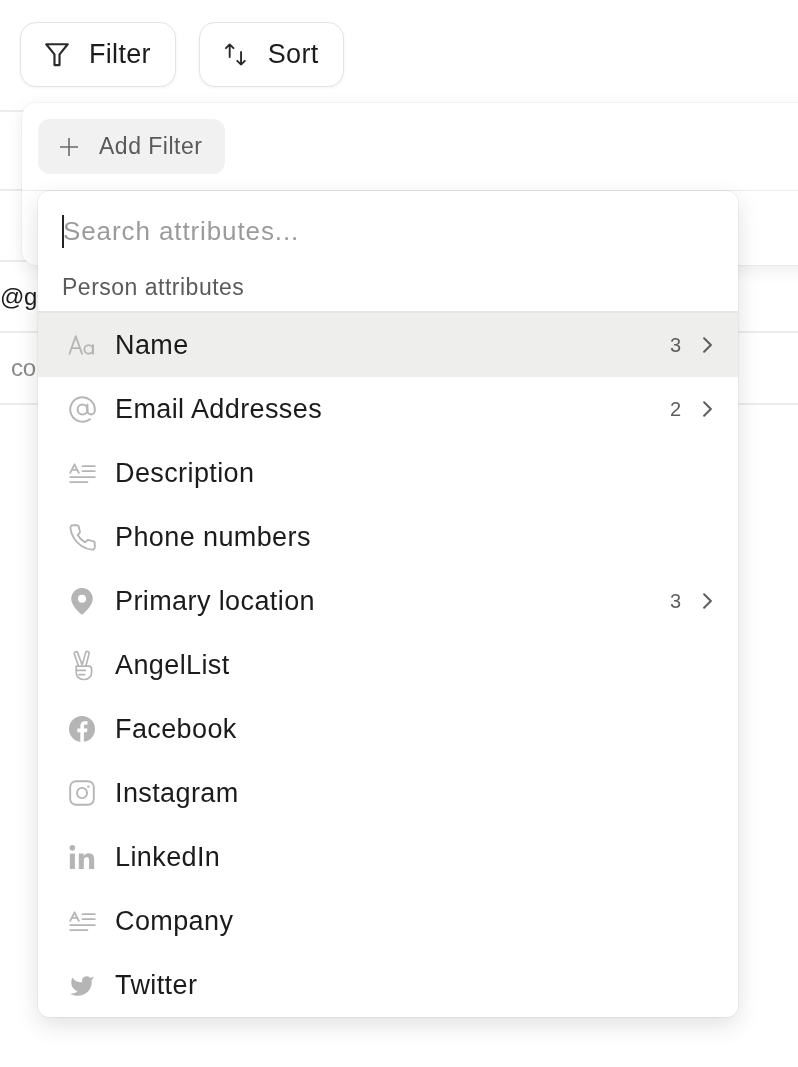 Image resolution: width=798 pixels, height=1067 pixels. Describe the element at coordinates (235, 54) in the screenshot. I see `sort-icon` at that location.